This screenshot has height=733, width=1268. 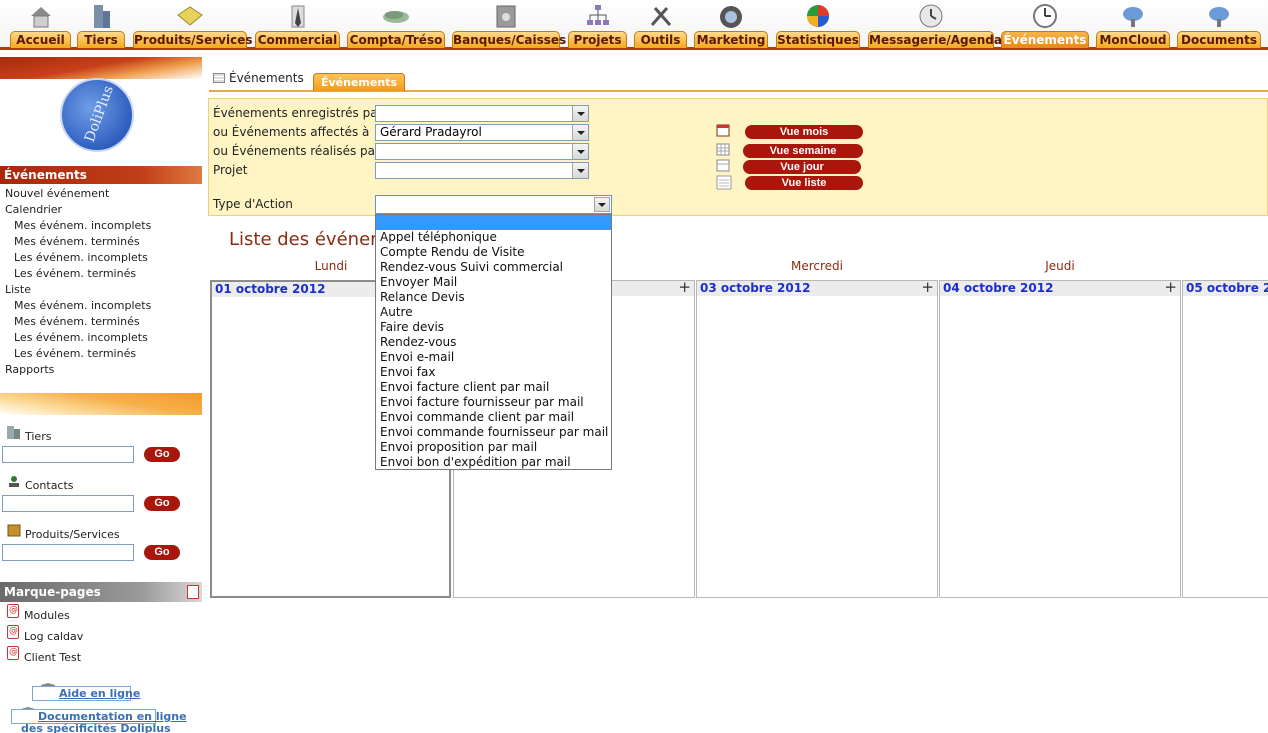 I want to click on sidebar-link-cal-mes-incomplets: Mes événem. incomplets, so click(x=82, y=225).